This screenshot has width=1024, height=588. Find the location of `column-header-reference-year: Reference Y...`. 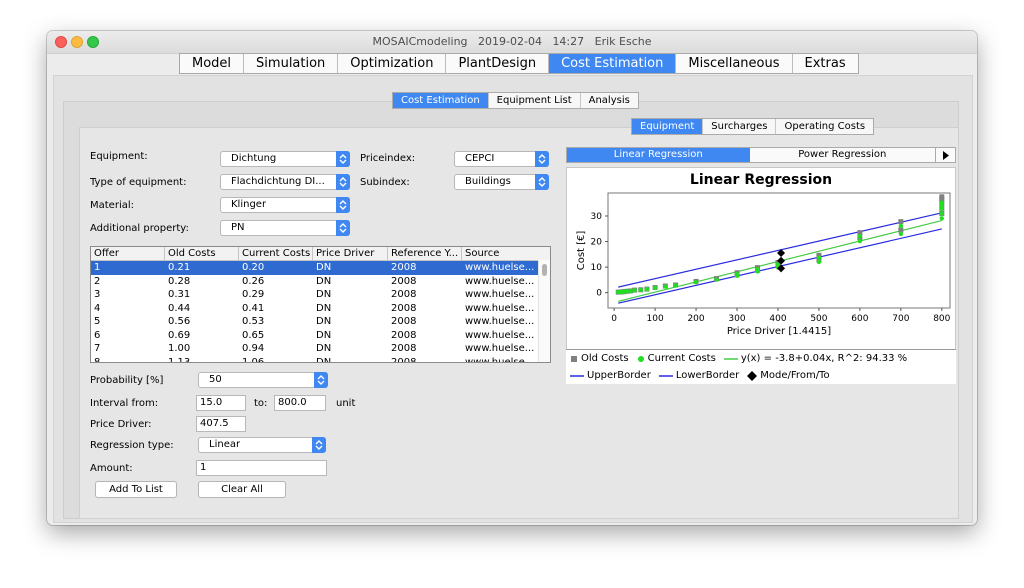

column-header-reference-year: Reference Y... is located at coordinates (425, 253).